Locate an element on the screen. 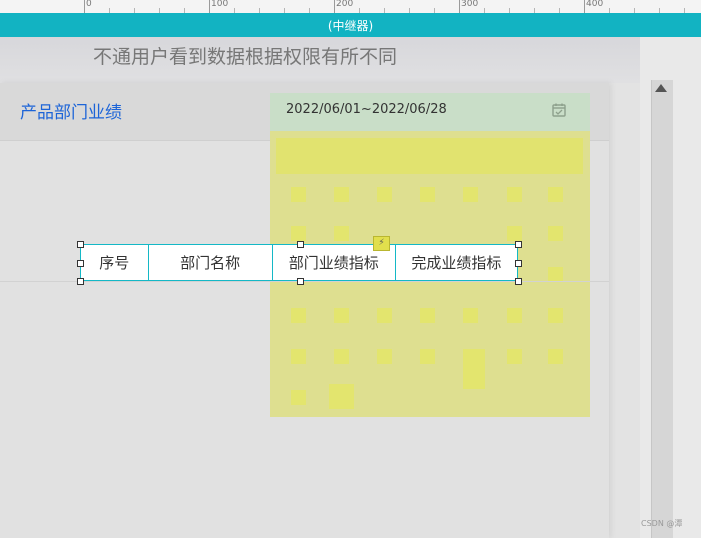  ruler-label: 300 is located at coordinates (470, 4).